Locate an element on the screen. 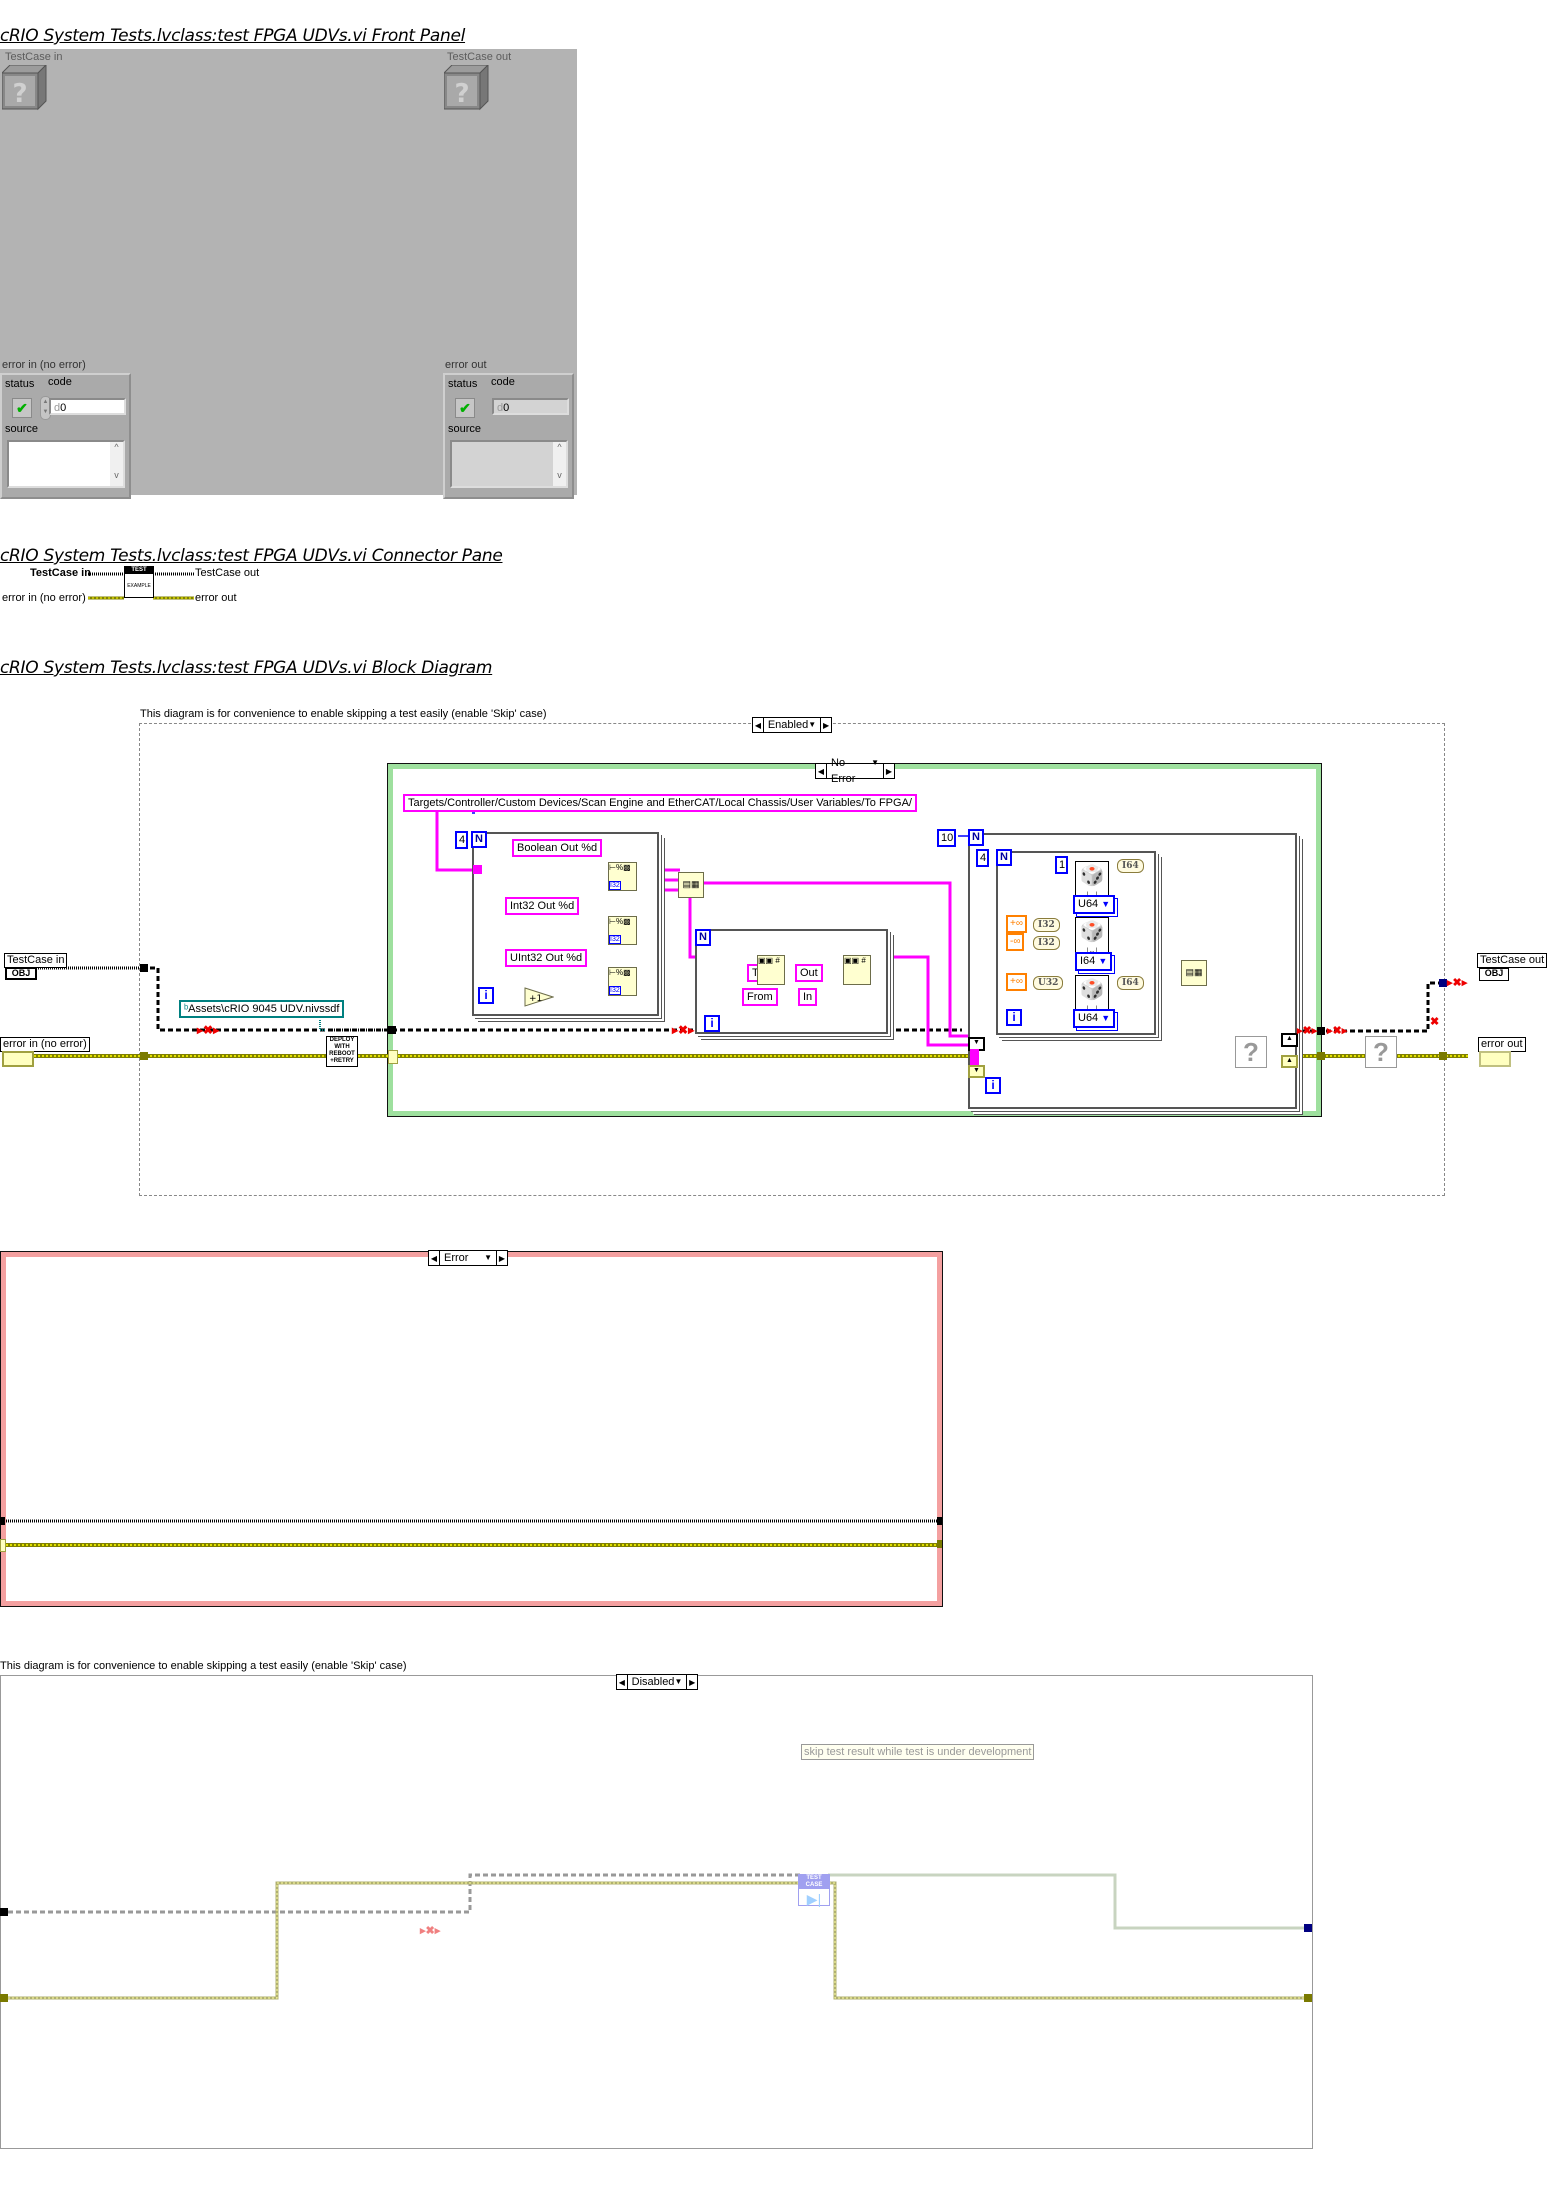  case-selector-terminal is located at coordinates (3, 1545).